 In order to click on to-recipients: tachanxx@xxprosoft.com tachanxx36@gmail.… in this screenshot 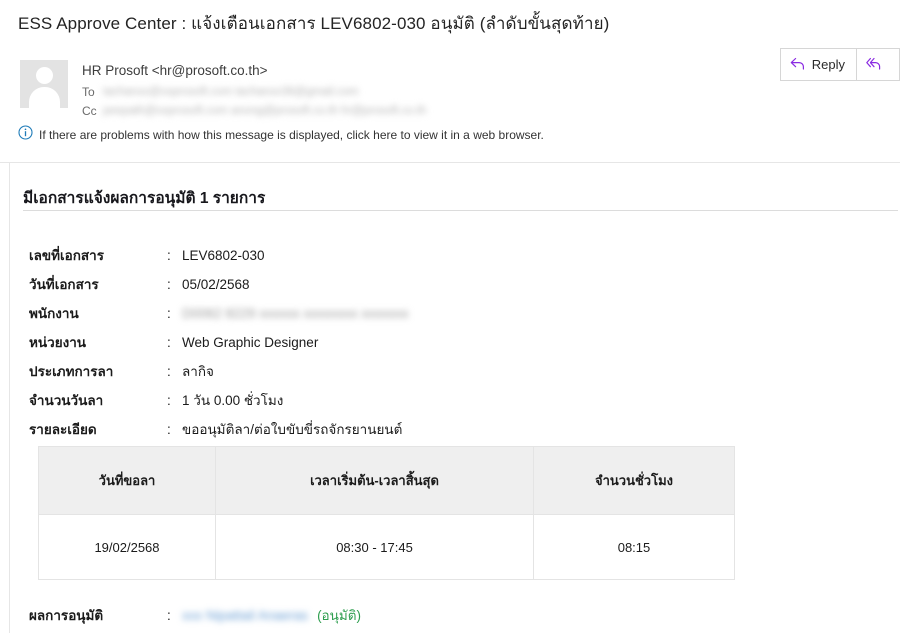, I will do `click(230, 92)`.